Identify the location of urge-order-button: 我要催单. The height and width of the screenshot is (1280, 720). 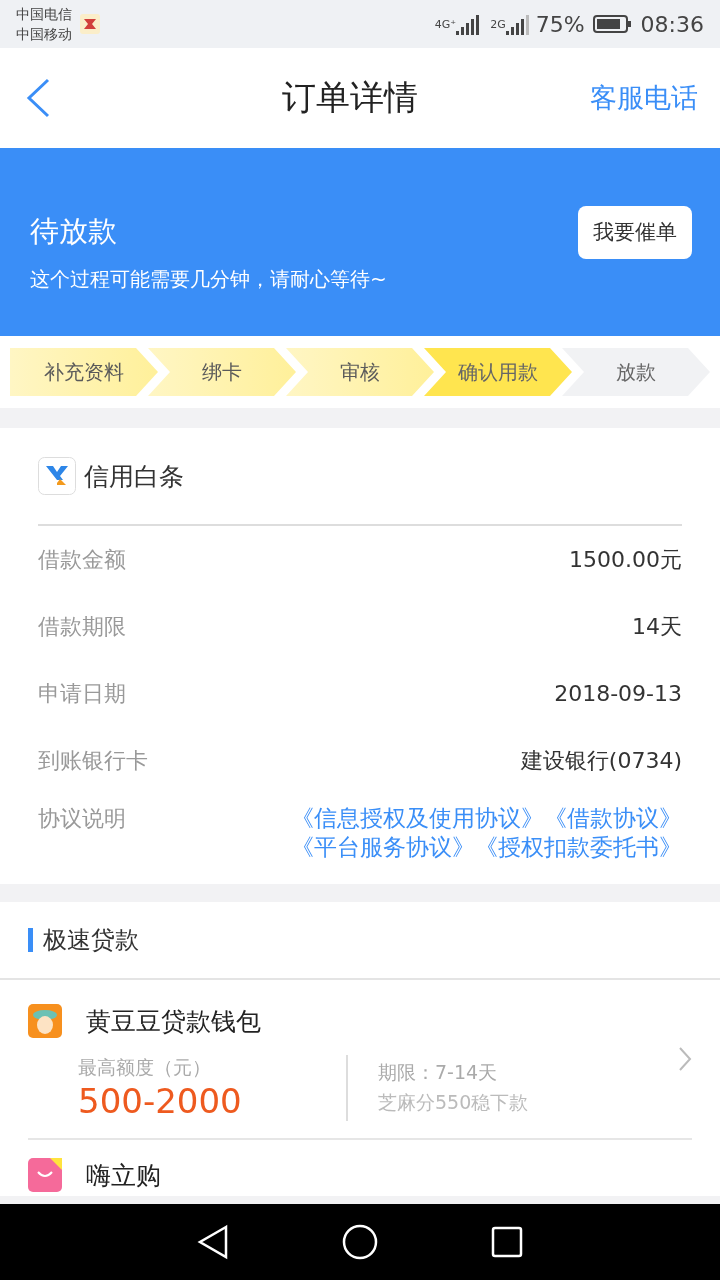
(635, 232).